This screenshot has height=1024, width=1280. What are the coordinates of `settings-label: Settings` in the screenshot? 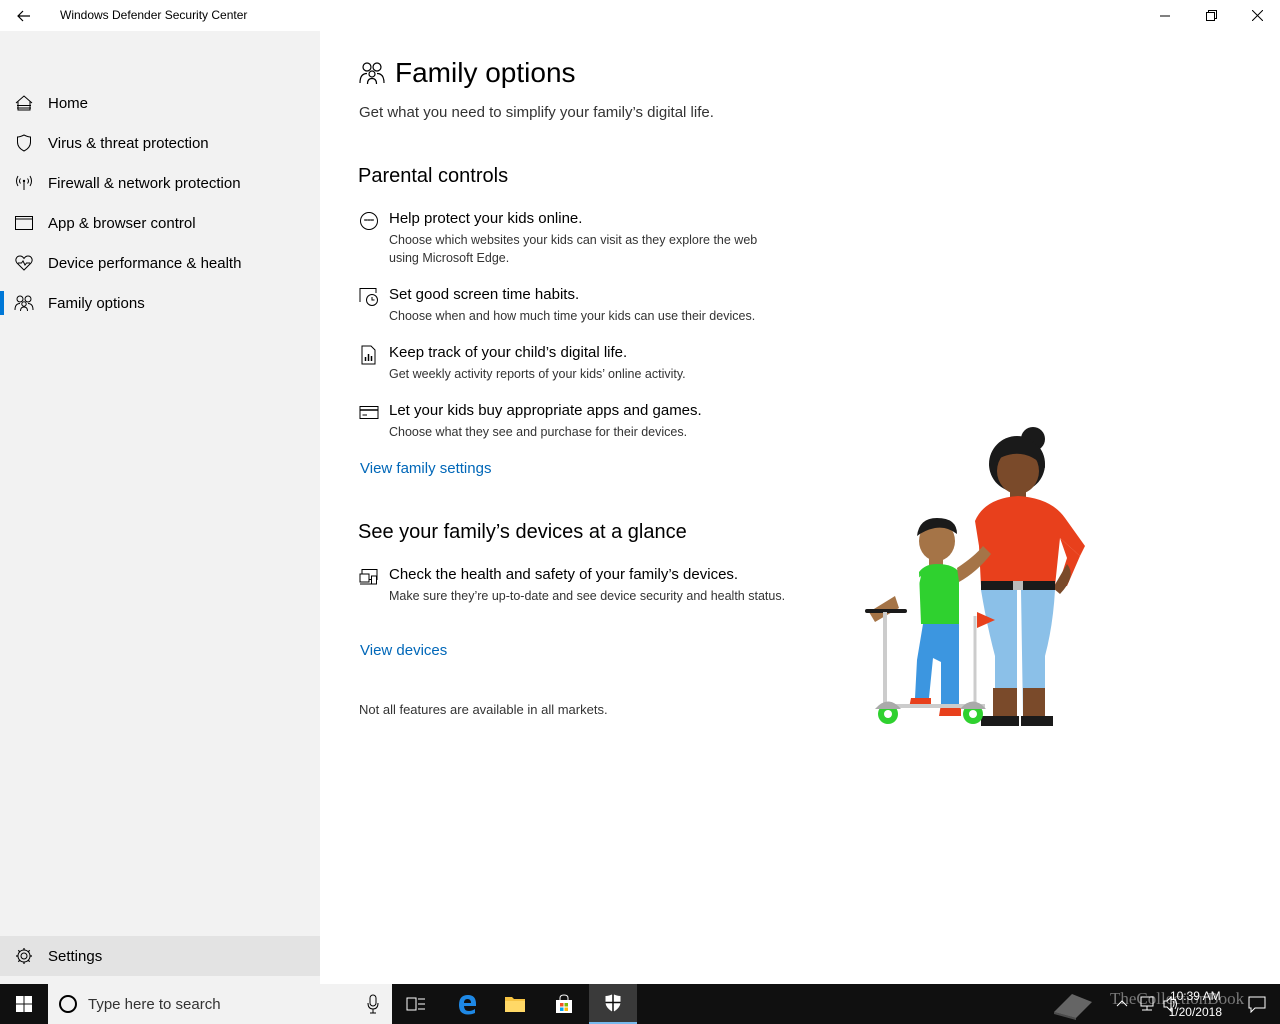 It's located at (75, 956).